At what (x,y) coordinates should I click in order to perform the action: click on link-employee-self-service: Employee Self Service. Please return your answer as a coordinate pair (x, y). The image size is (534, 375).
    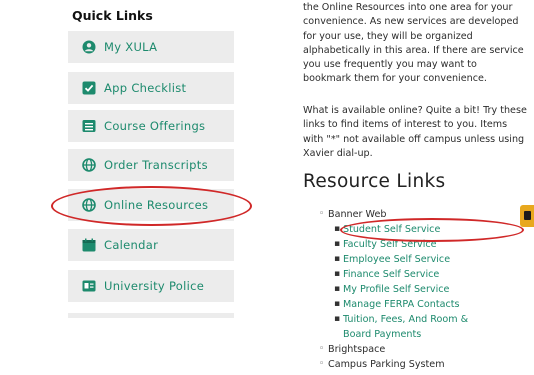
    Looking at the image, I should click on (392, 259).